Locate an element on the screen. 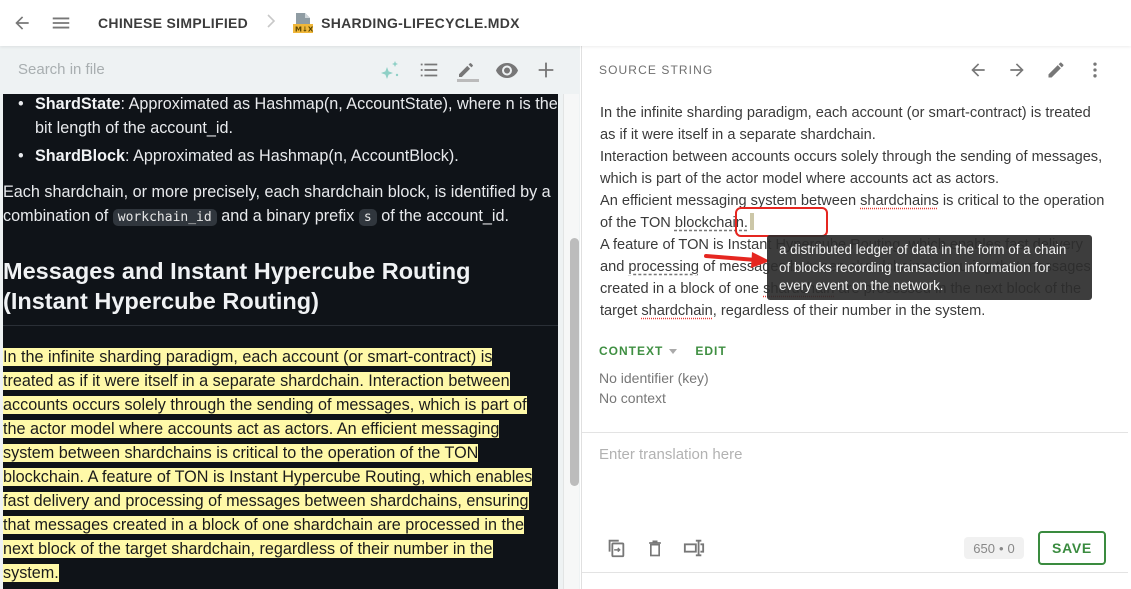 This screenshot has width=1131, height=589. character-counter: 650 • 0 is located at coordinates (994, 548).